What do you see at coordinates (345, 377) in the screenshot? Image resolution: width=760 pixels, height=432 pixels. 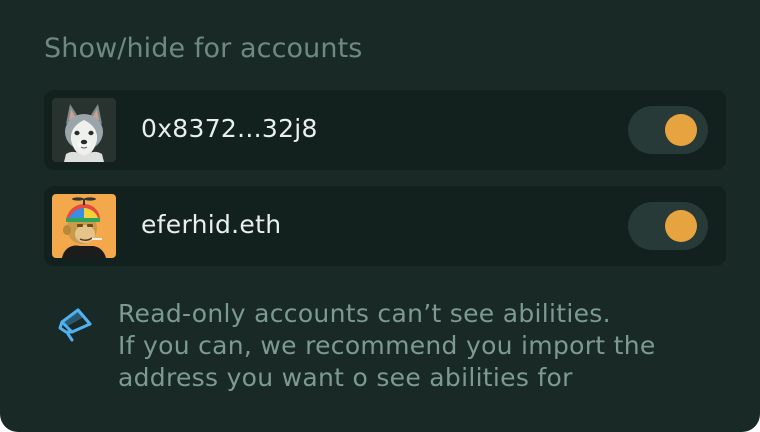 I see `notice-line: address you want o see abilities for` at bounding box center [345, 377].